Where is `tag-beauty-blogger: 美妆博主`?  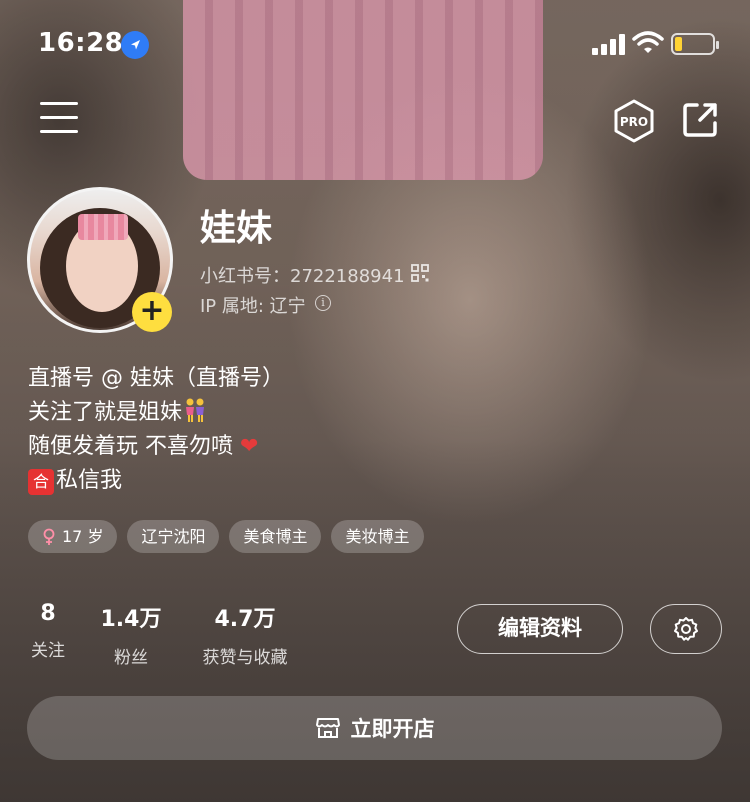
tag-beauty-blogger: 美妆博主 is located at coordinates (377, 536).